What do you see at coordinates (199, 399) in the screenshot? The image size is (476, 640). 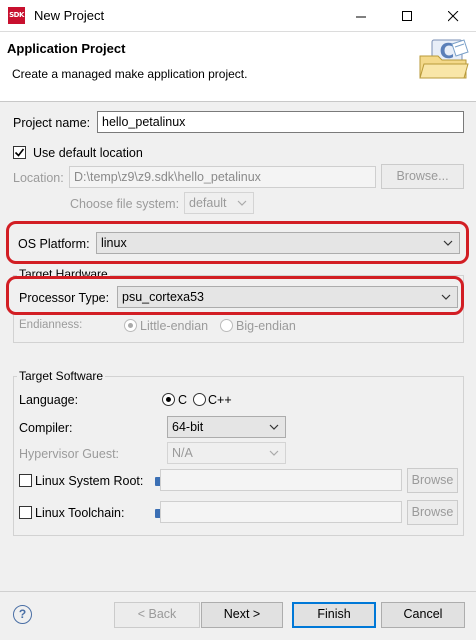 I see `language-cpp-radio` at bounding box center [199, 399].